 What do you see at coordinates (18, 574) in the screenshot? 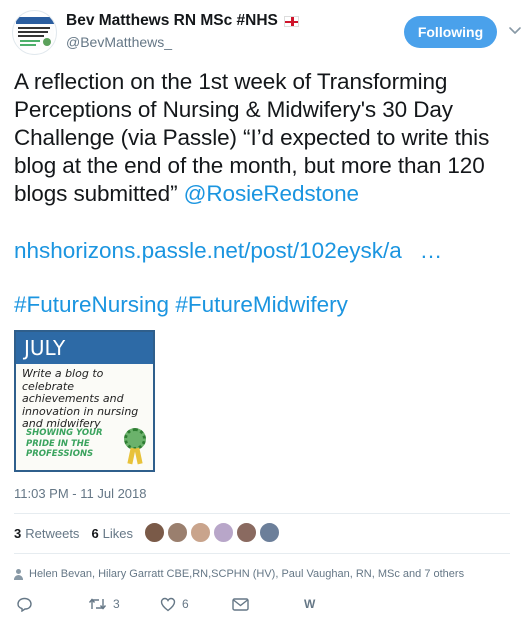
I see `person-icon` at bounding box center [18, 574].